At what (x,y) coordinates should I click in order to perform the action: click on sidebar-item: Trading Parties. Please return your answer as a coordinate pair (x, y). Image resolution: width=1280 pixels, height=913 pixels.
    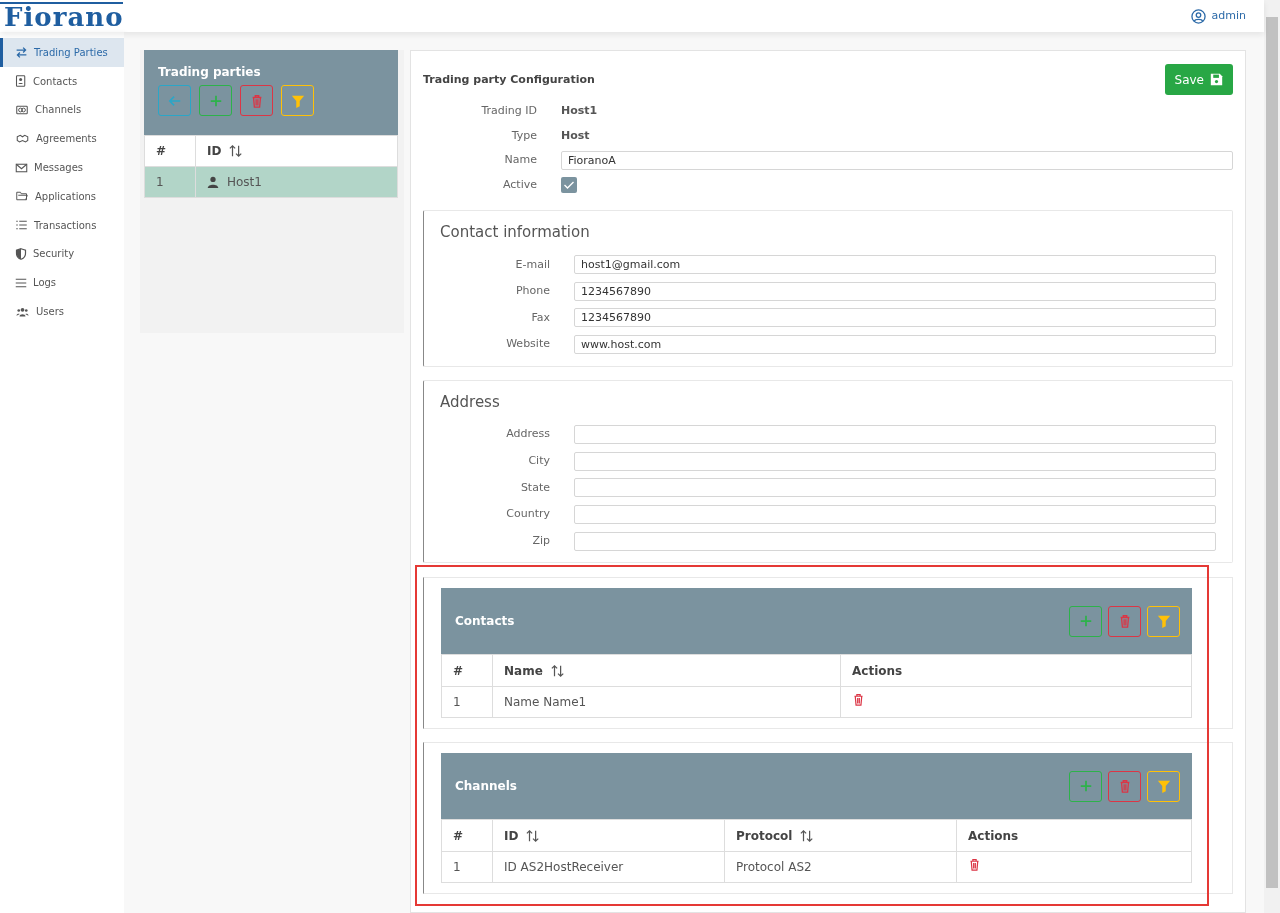
    Looking at the image, I should click on (62, 52).